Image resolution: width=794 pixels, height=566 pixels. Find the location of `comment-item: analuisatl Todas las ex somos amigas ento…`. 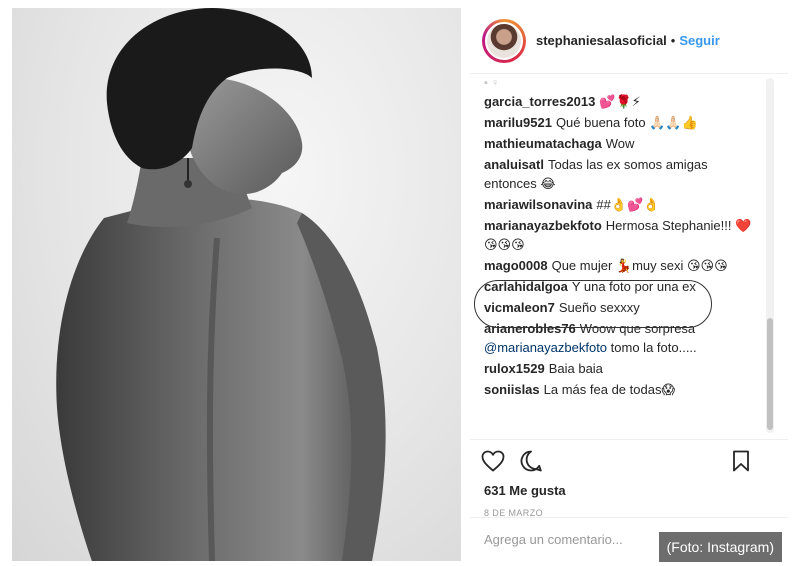

comment-item: analuisatl Todas las ex somos amigas ento… is located at coordinates (623, 174).